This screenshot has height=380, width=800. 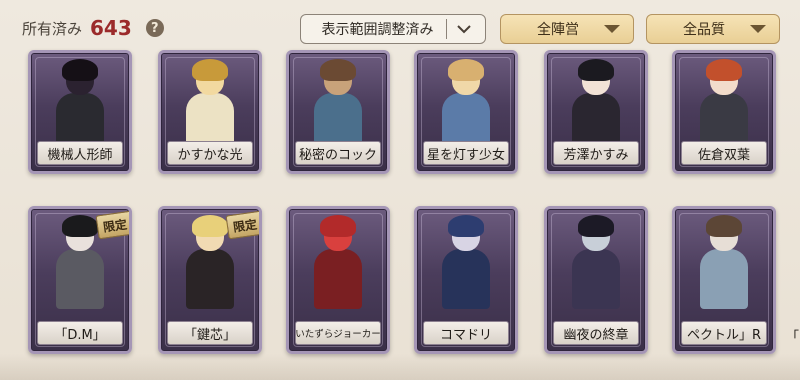 I want to click on costume-card: 幽夜の終章, so click(x=596, y=280).